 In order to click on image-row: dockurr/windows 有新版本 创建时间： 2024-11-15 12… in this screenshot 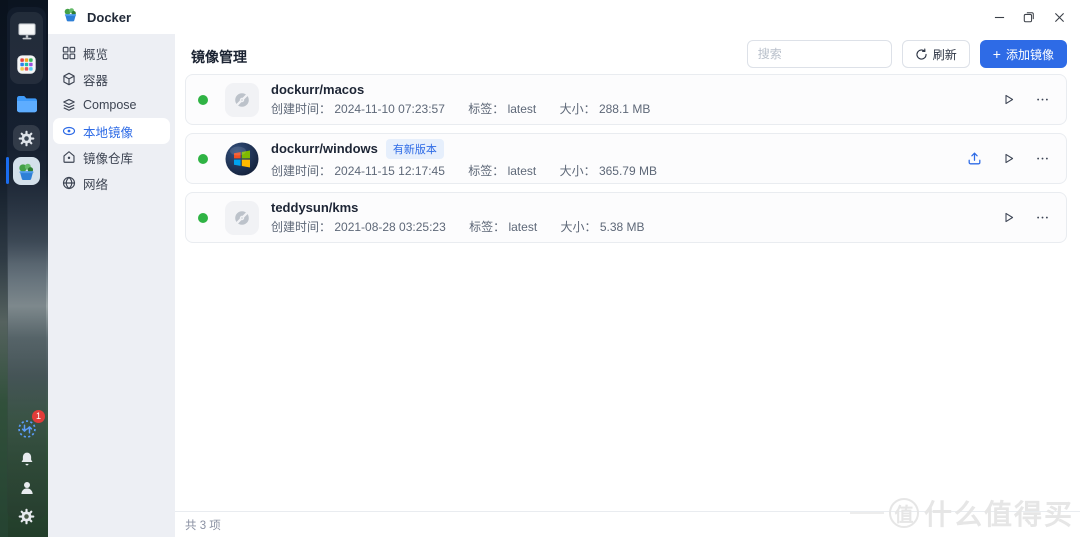, I will do `click(626, 158)`.